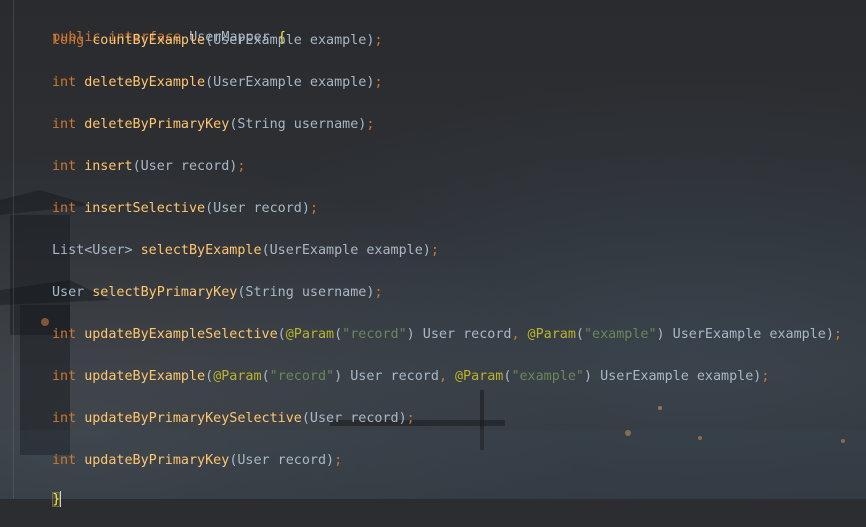  I want to click on return-type: List<User>, so click(92, 250).